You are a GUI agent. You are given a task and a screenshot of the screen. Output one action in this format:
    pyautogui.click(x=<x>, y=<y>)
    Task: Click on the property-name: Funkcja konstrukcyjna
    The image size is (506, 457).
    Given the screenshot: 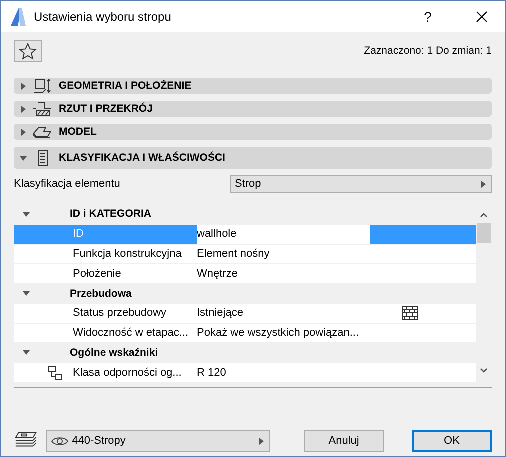 What is the action you would take?
    pyautogui.click(x=127, y=254)
    